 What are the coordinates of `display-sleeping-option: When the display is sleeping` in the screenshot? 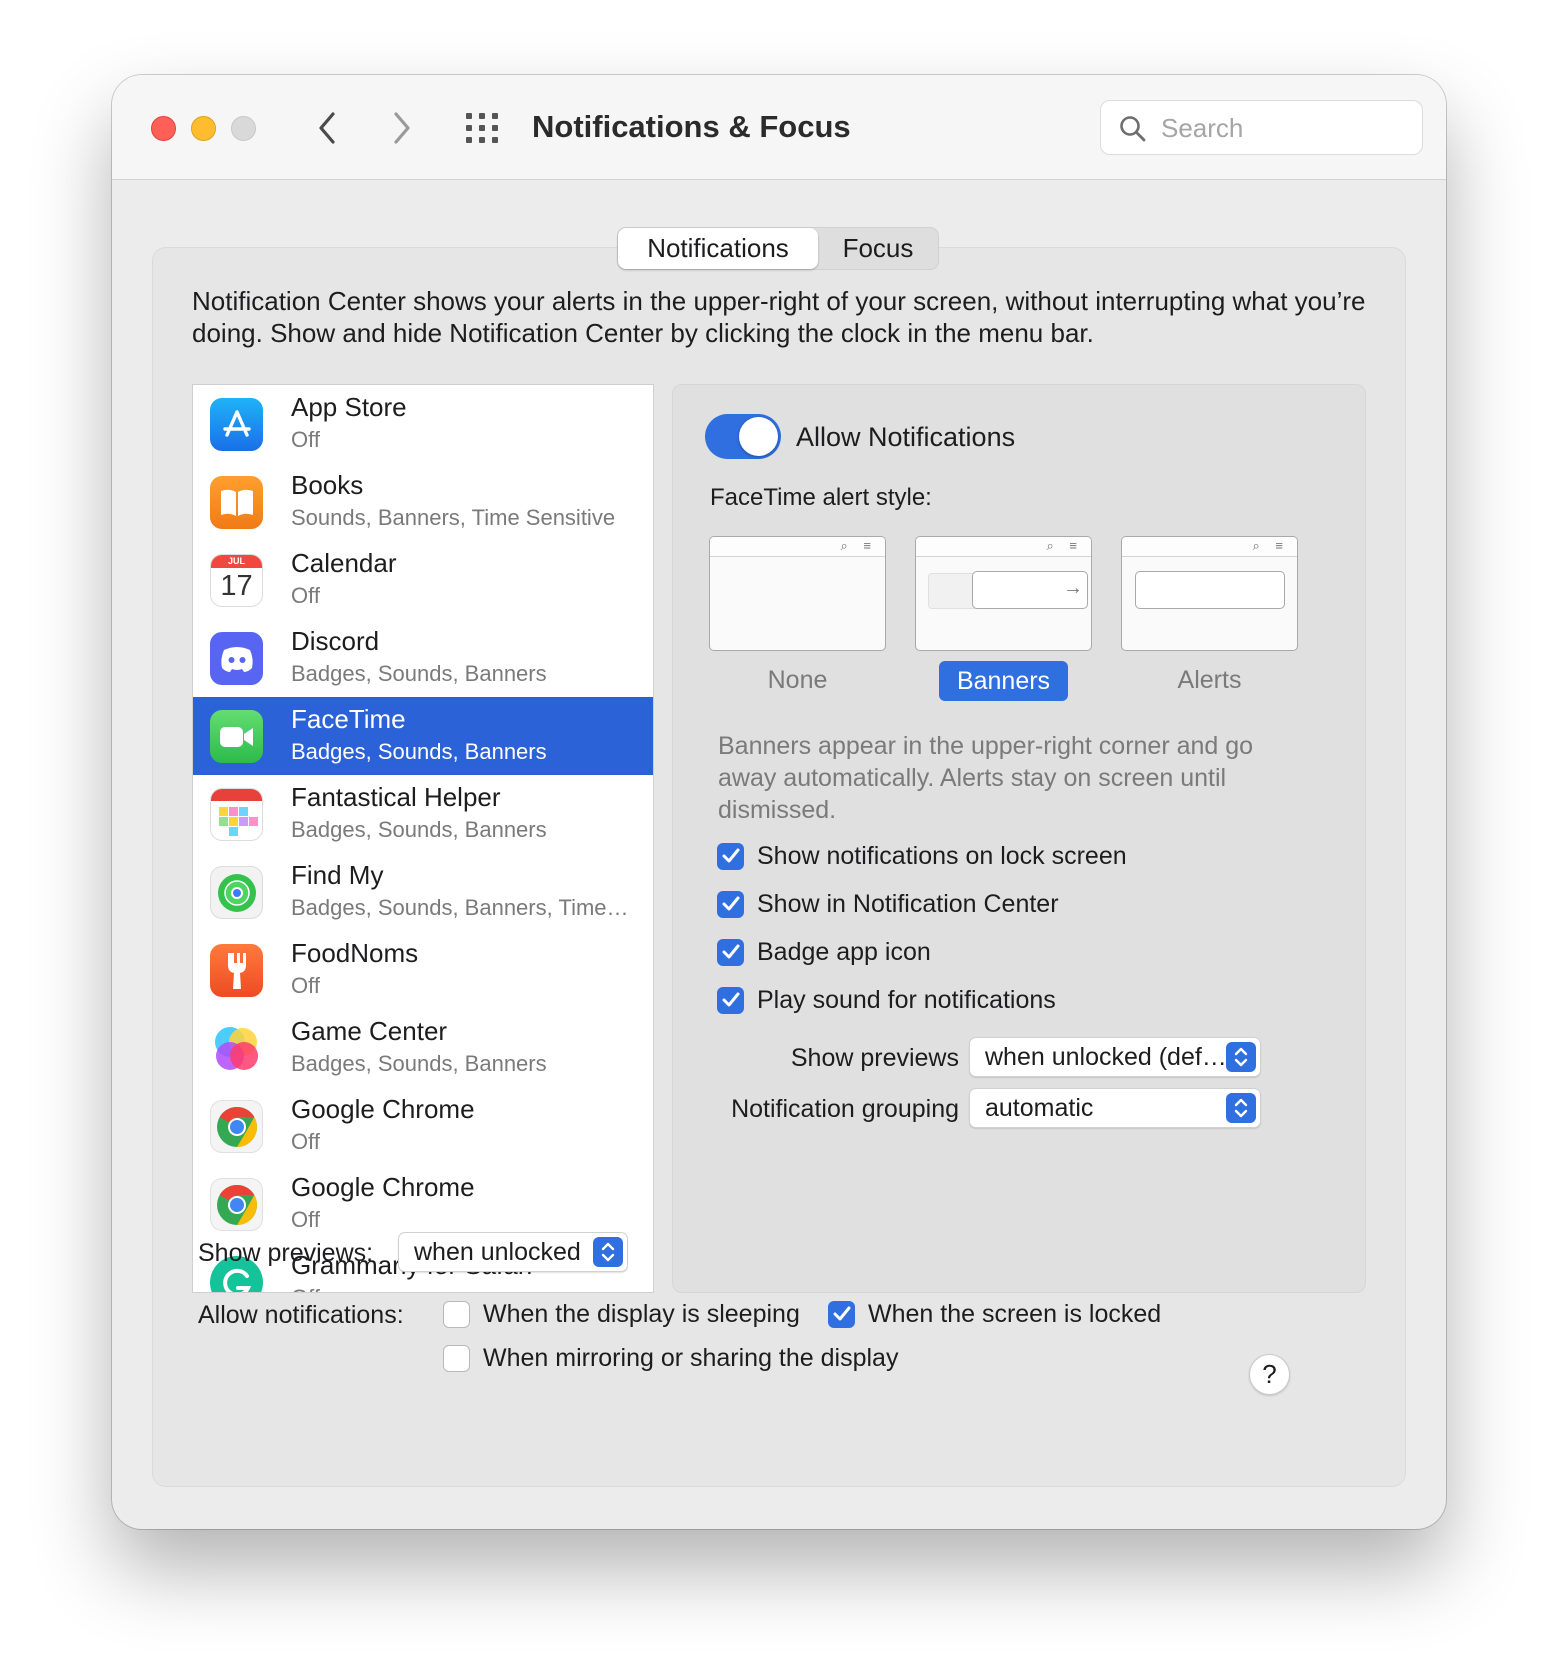 It's located at (621, 1314).